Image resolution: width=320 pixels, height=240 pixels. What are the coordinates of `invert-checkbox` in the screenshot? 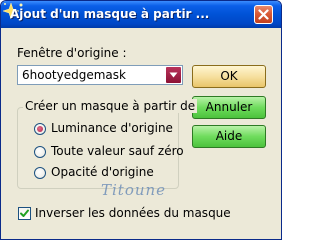 It's located at (24, 213).